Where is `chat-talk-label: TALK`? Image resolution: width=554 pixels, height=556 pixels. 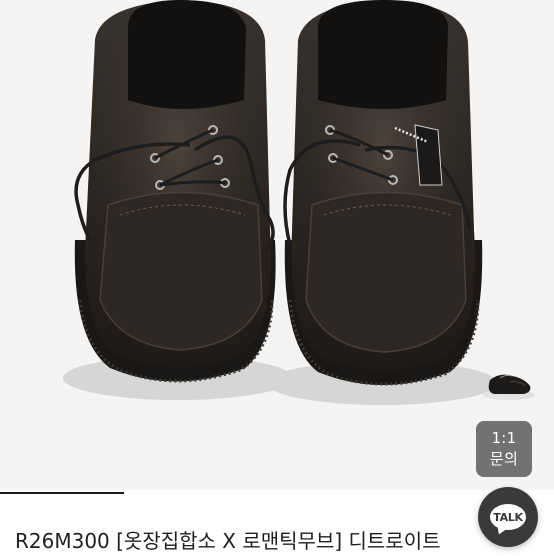
chat-talk-label: TALK is located at coordinates (508, 517).